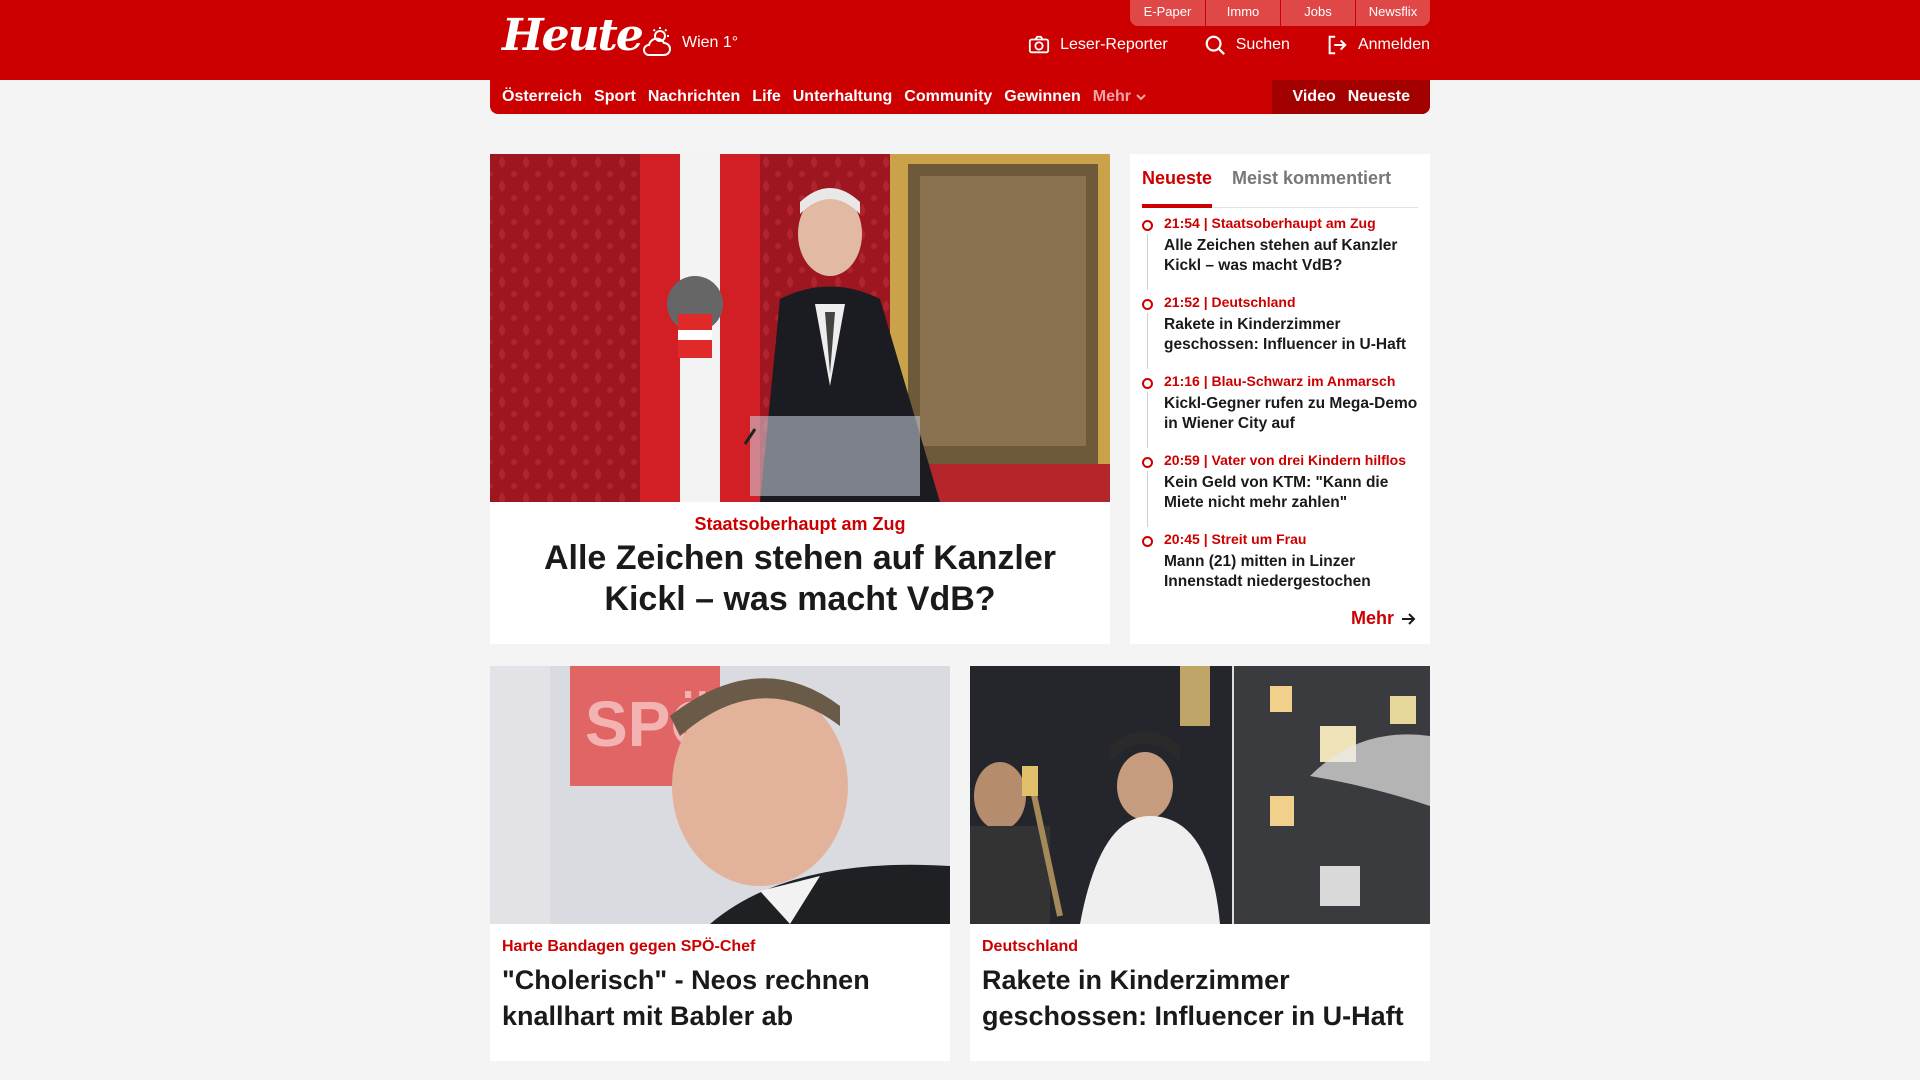 The height and width of the screenshot is (1080, 1920). What do you see at coordinates (1230, 302) in the screenshot?
I see `news-meta: 21:52 | Deutschland` at bounding box center [1230, 302].